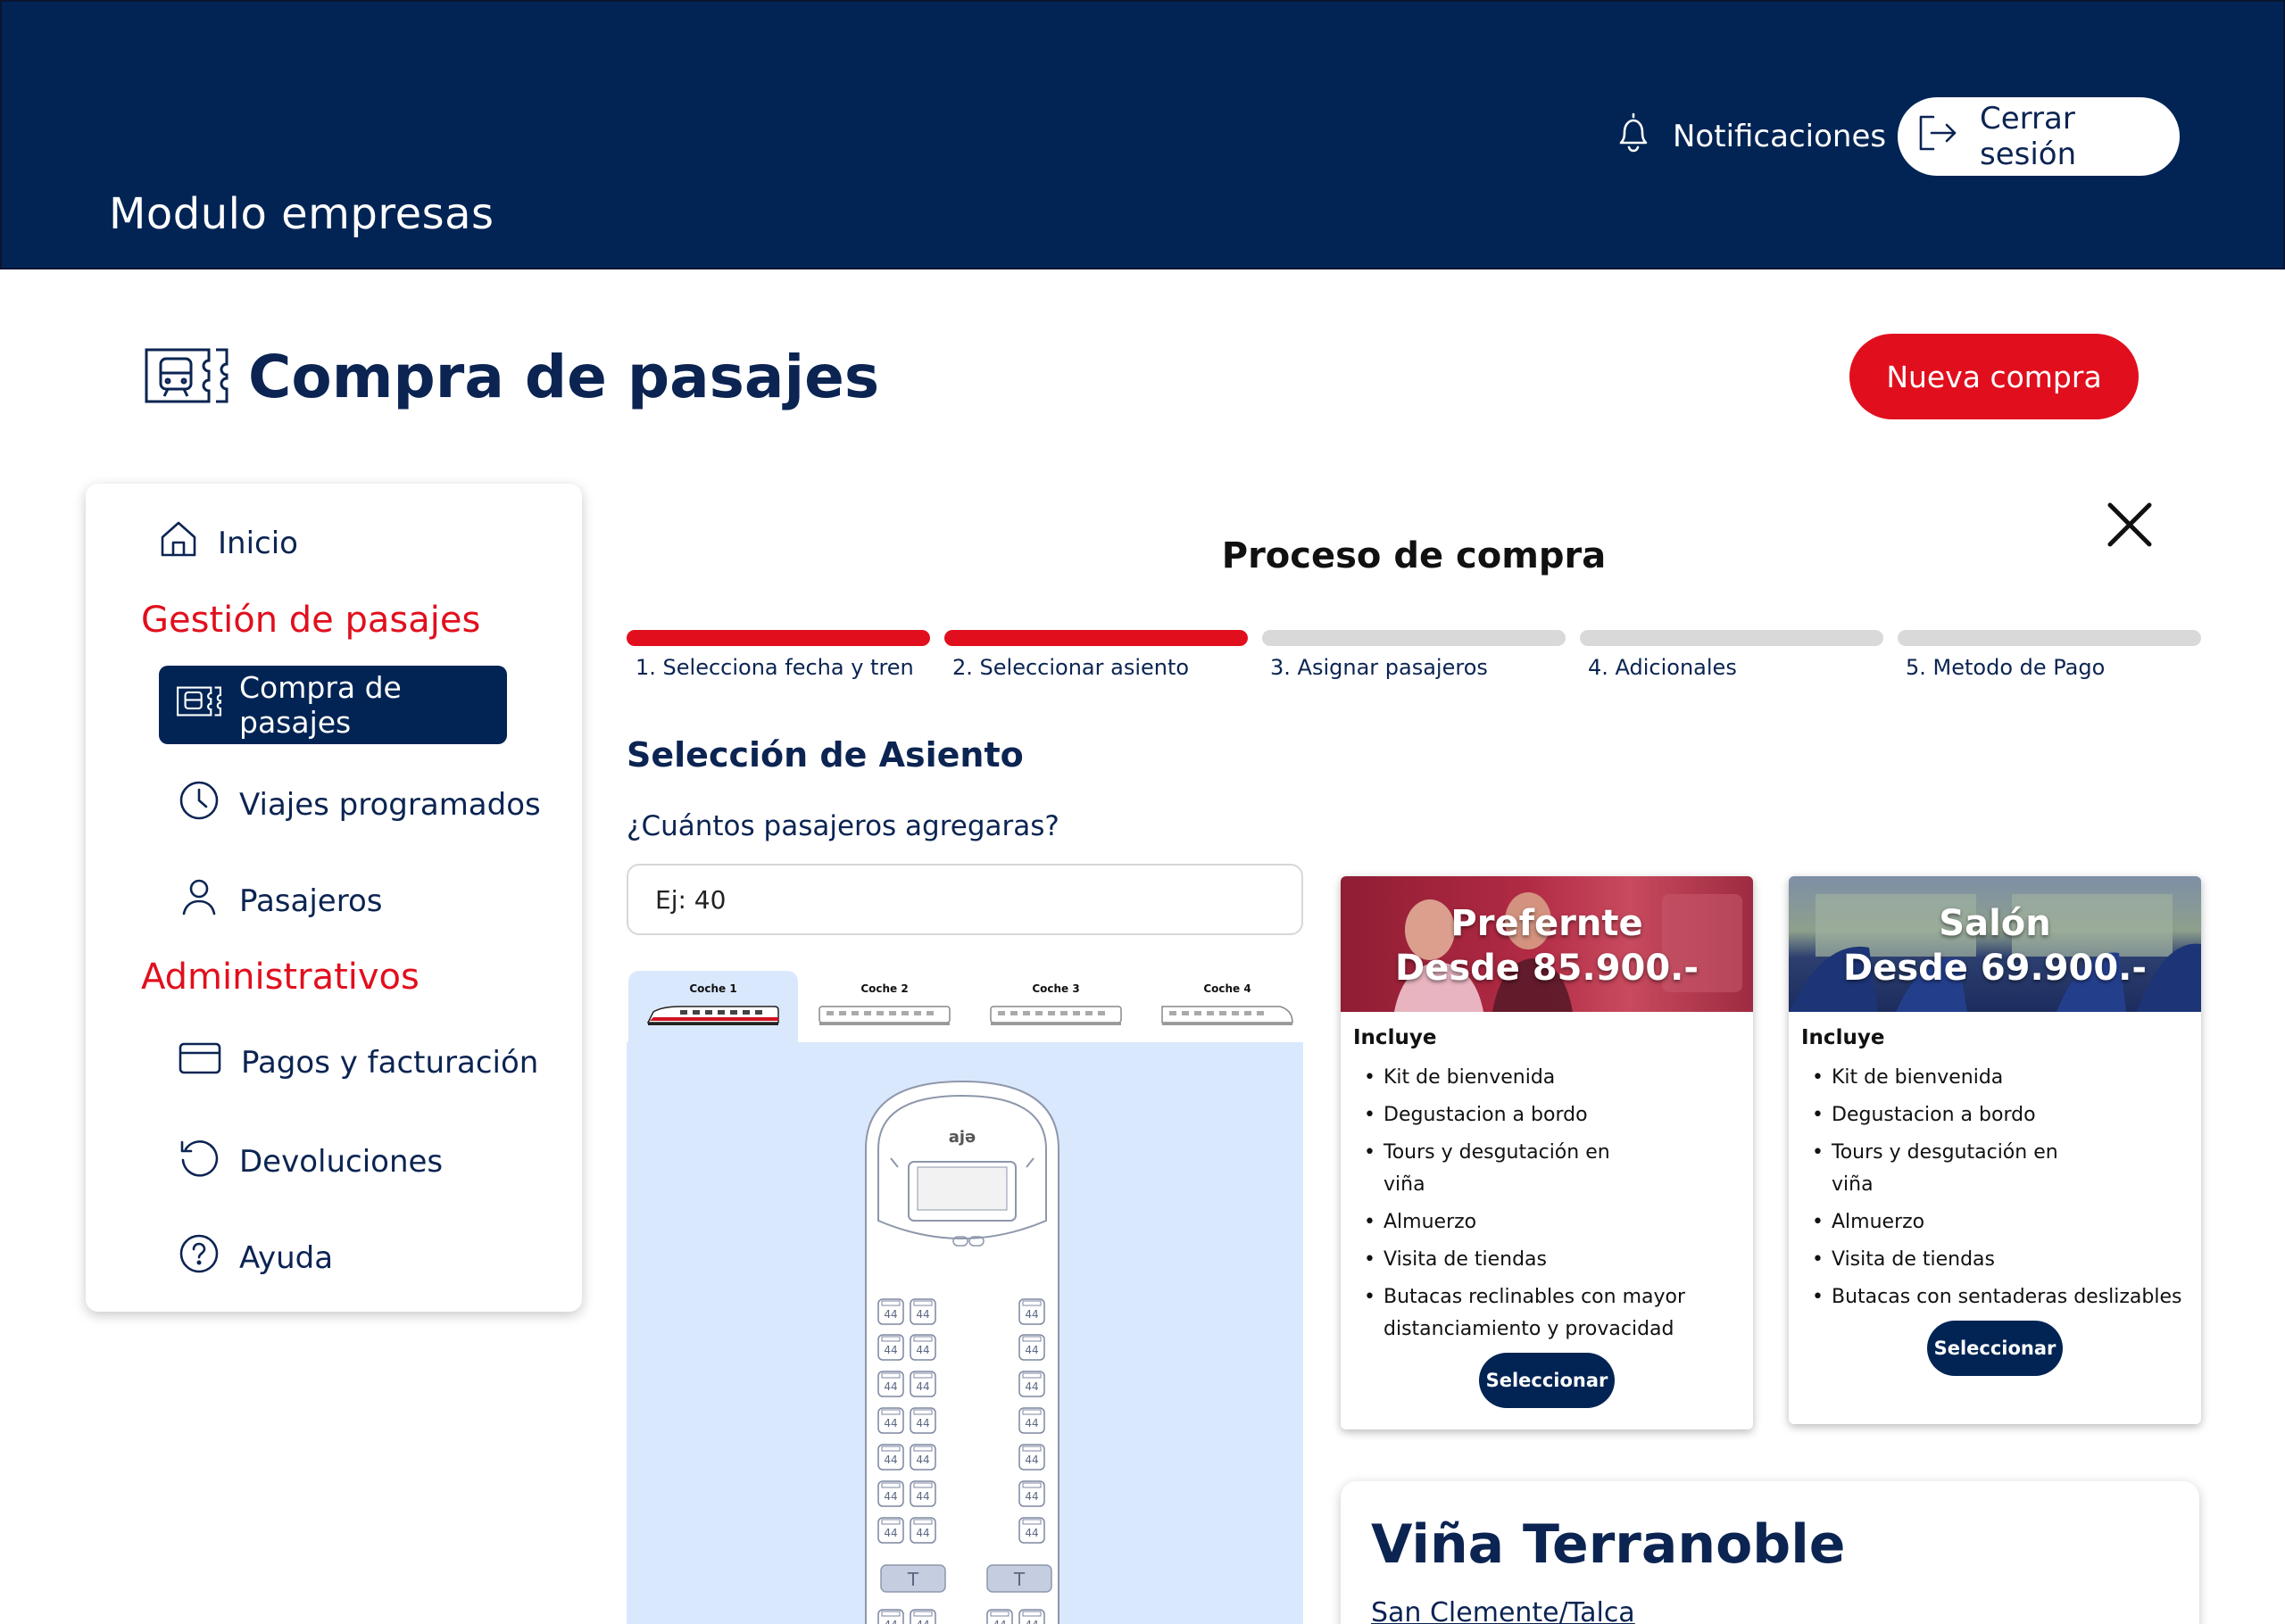 The height and width of the screenshot is (1624, 2285). I want to click on sidebar-item-label: Ayuda, so click(286, 1257).